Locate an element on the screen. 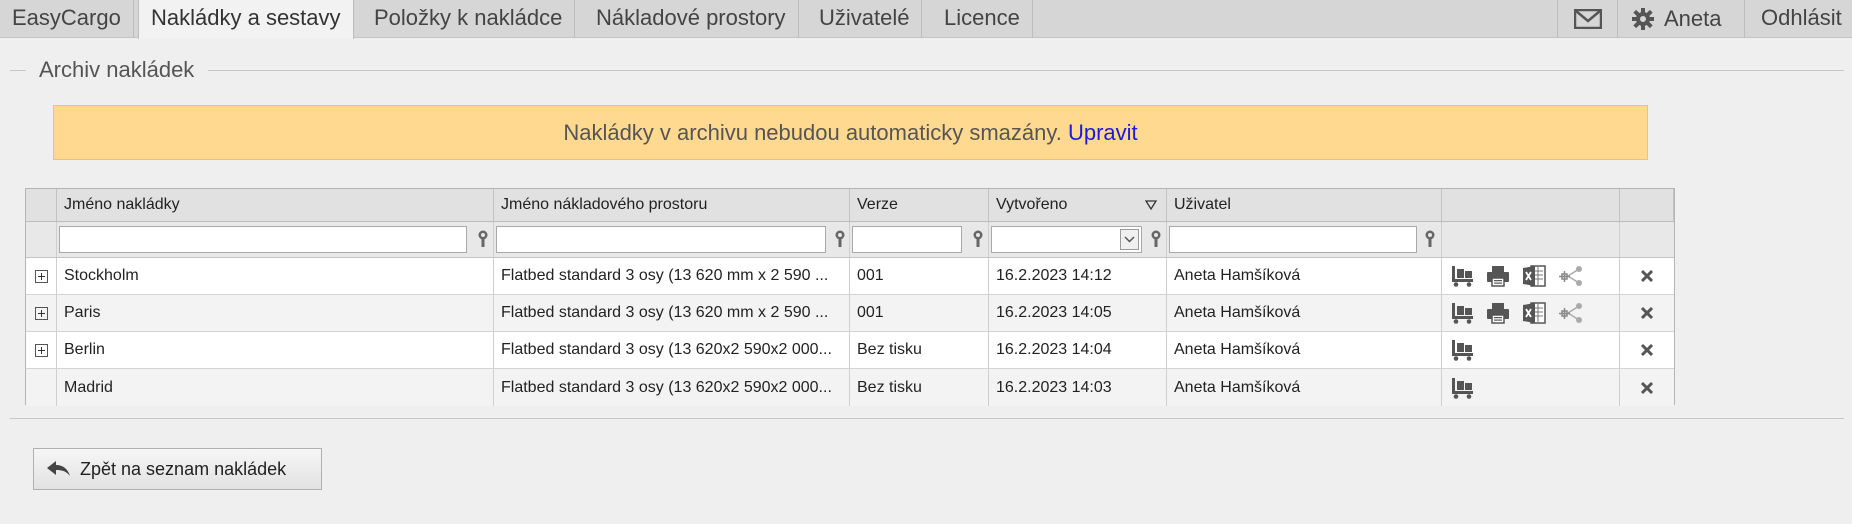 The image size is (1852, 524). tab-cargo-spaces: Nákladové prostory is located at coordinates (691, 19).